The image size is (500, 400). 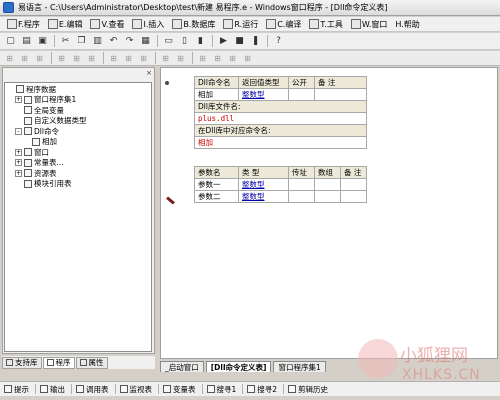 I want to click on redo-icon: ↷, so click(x=129, y=41).